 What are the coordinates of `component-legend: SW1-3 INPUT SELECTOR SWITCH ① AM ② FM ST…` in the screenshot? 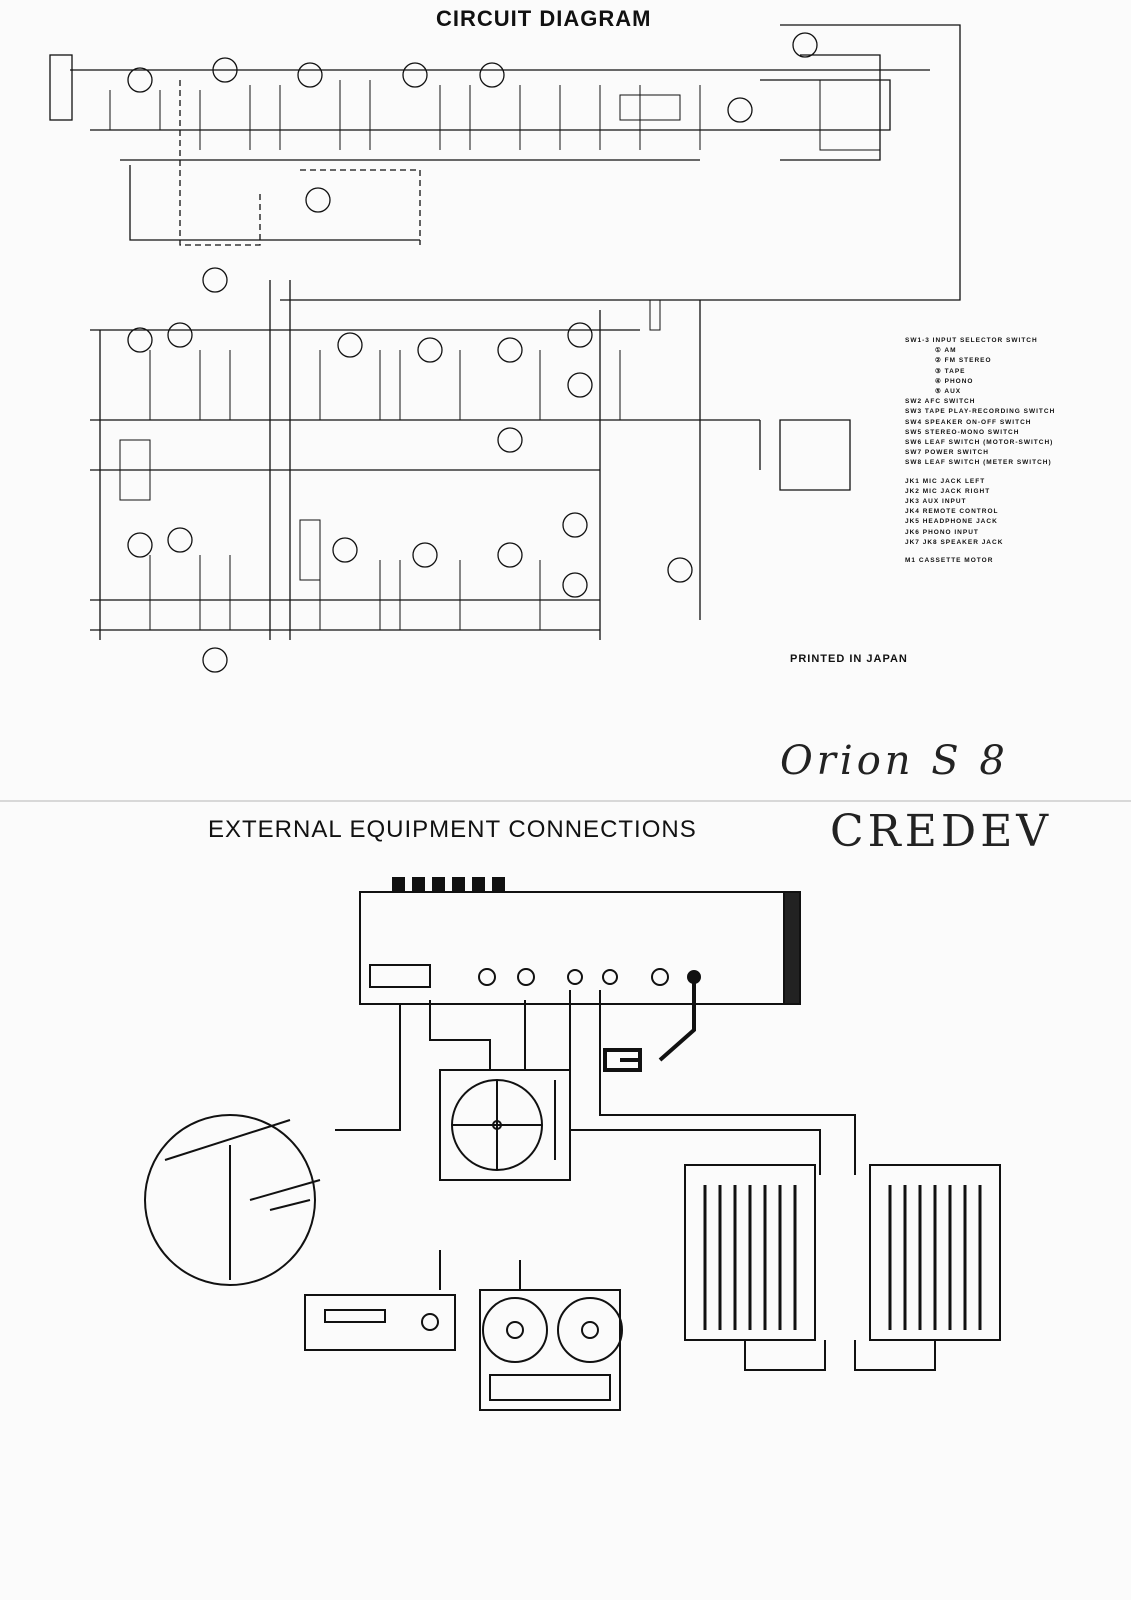 It's located at (980, 451).